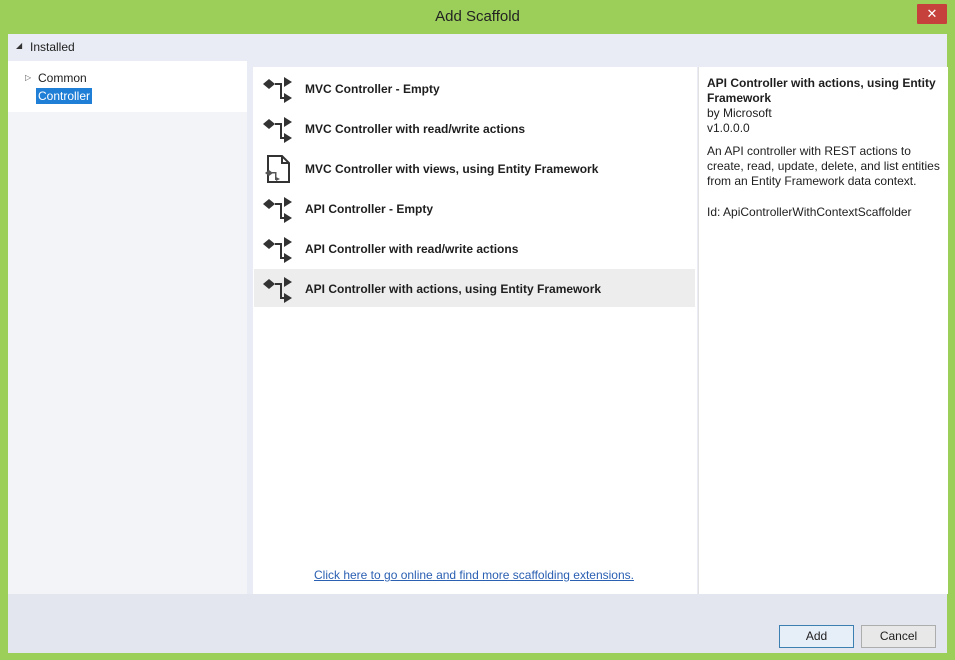 The image size is (955, 660). What do you see at coordinates (477, 47) in the screenshot?
I see `installed-header: ◢ Installed` at bounding box center [477, 47].